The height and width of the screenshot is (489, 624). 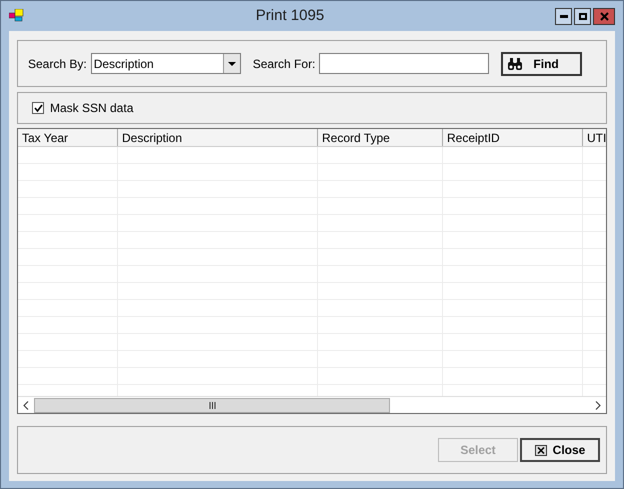 I want to click on search-for-label: Search For:, so click(x=284, y=64).